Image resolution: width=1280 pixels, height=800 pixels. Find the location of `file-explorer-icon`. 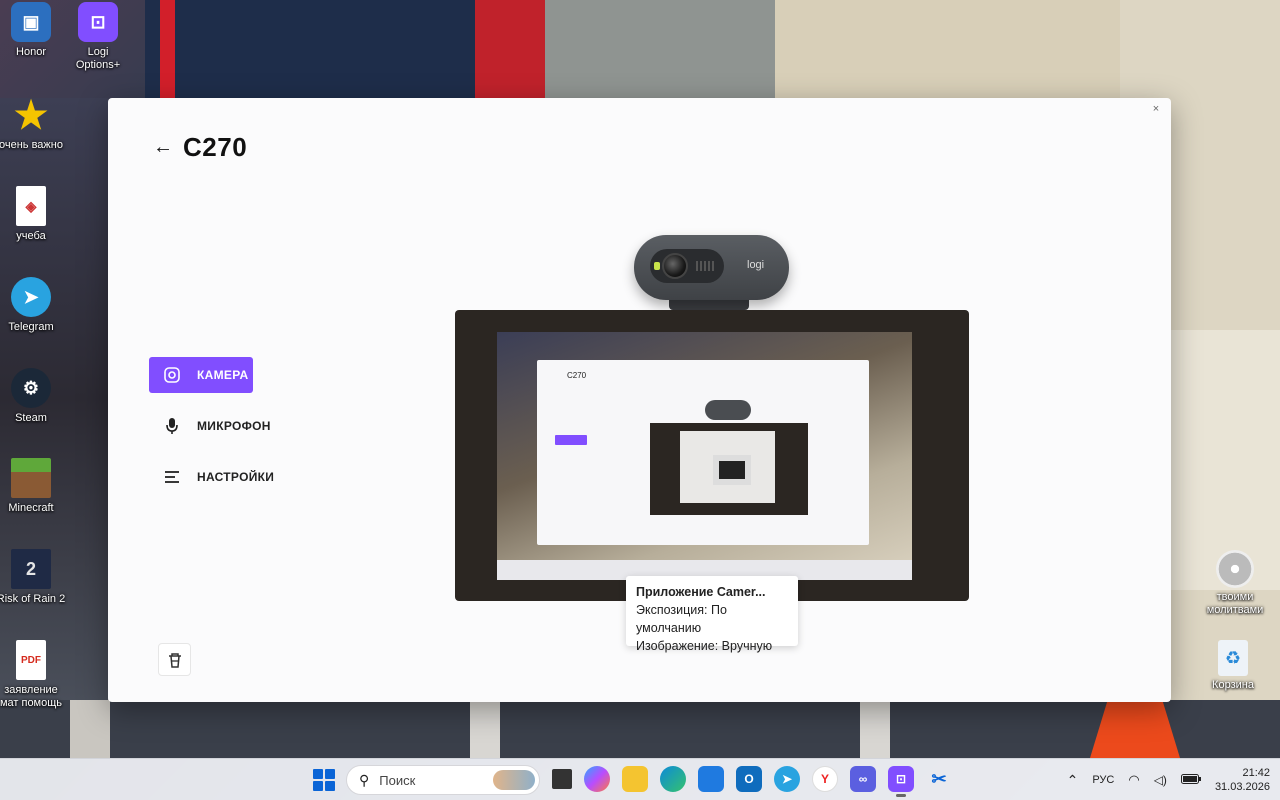

file-explorer-icon is located at coordinates (635, 779).